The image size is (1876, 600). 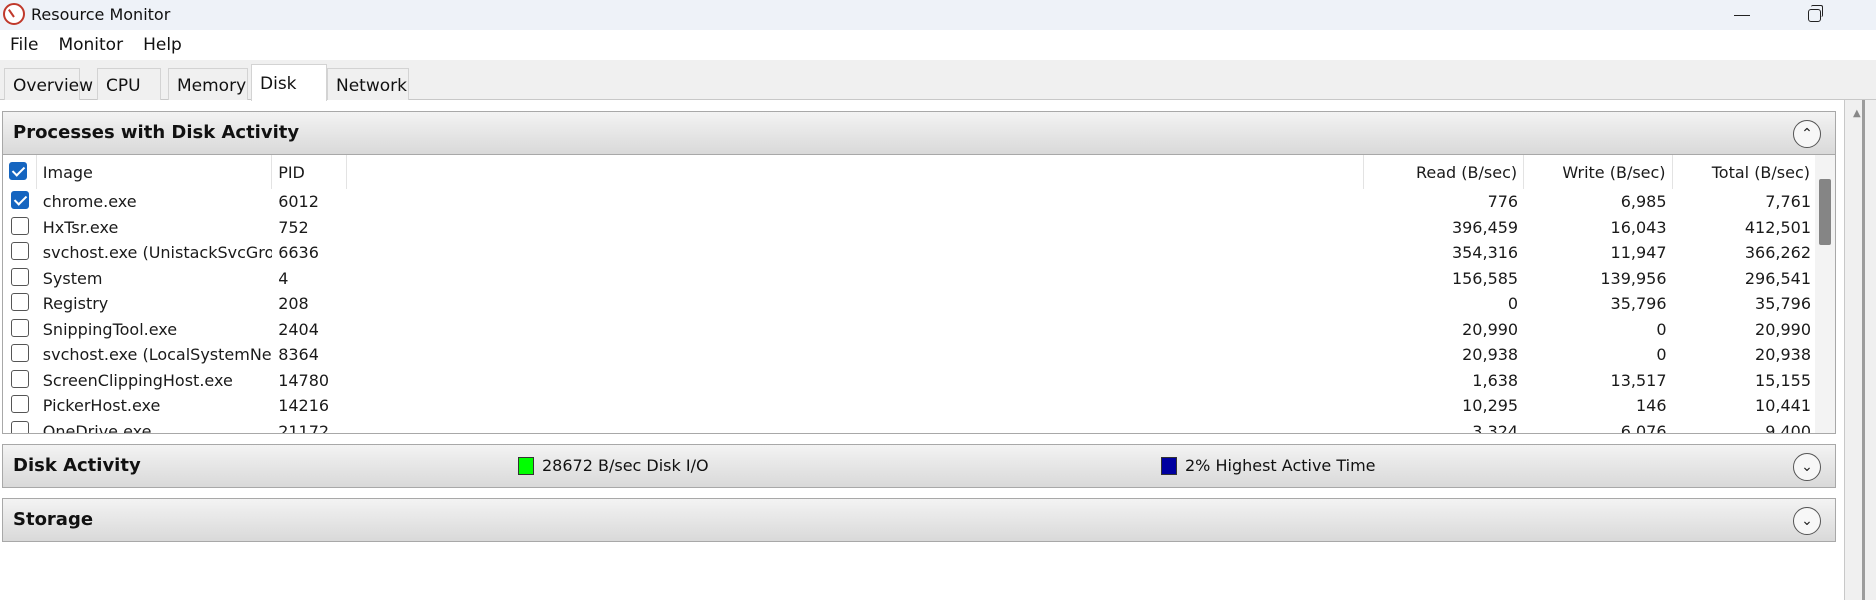 What do you see at coordinates (1788, 201) in the screenshot?
I see `process-total: 7,761` at bounding box center [1788, 201].